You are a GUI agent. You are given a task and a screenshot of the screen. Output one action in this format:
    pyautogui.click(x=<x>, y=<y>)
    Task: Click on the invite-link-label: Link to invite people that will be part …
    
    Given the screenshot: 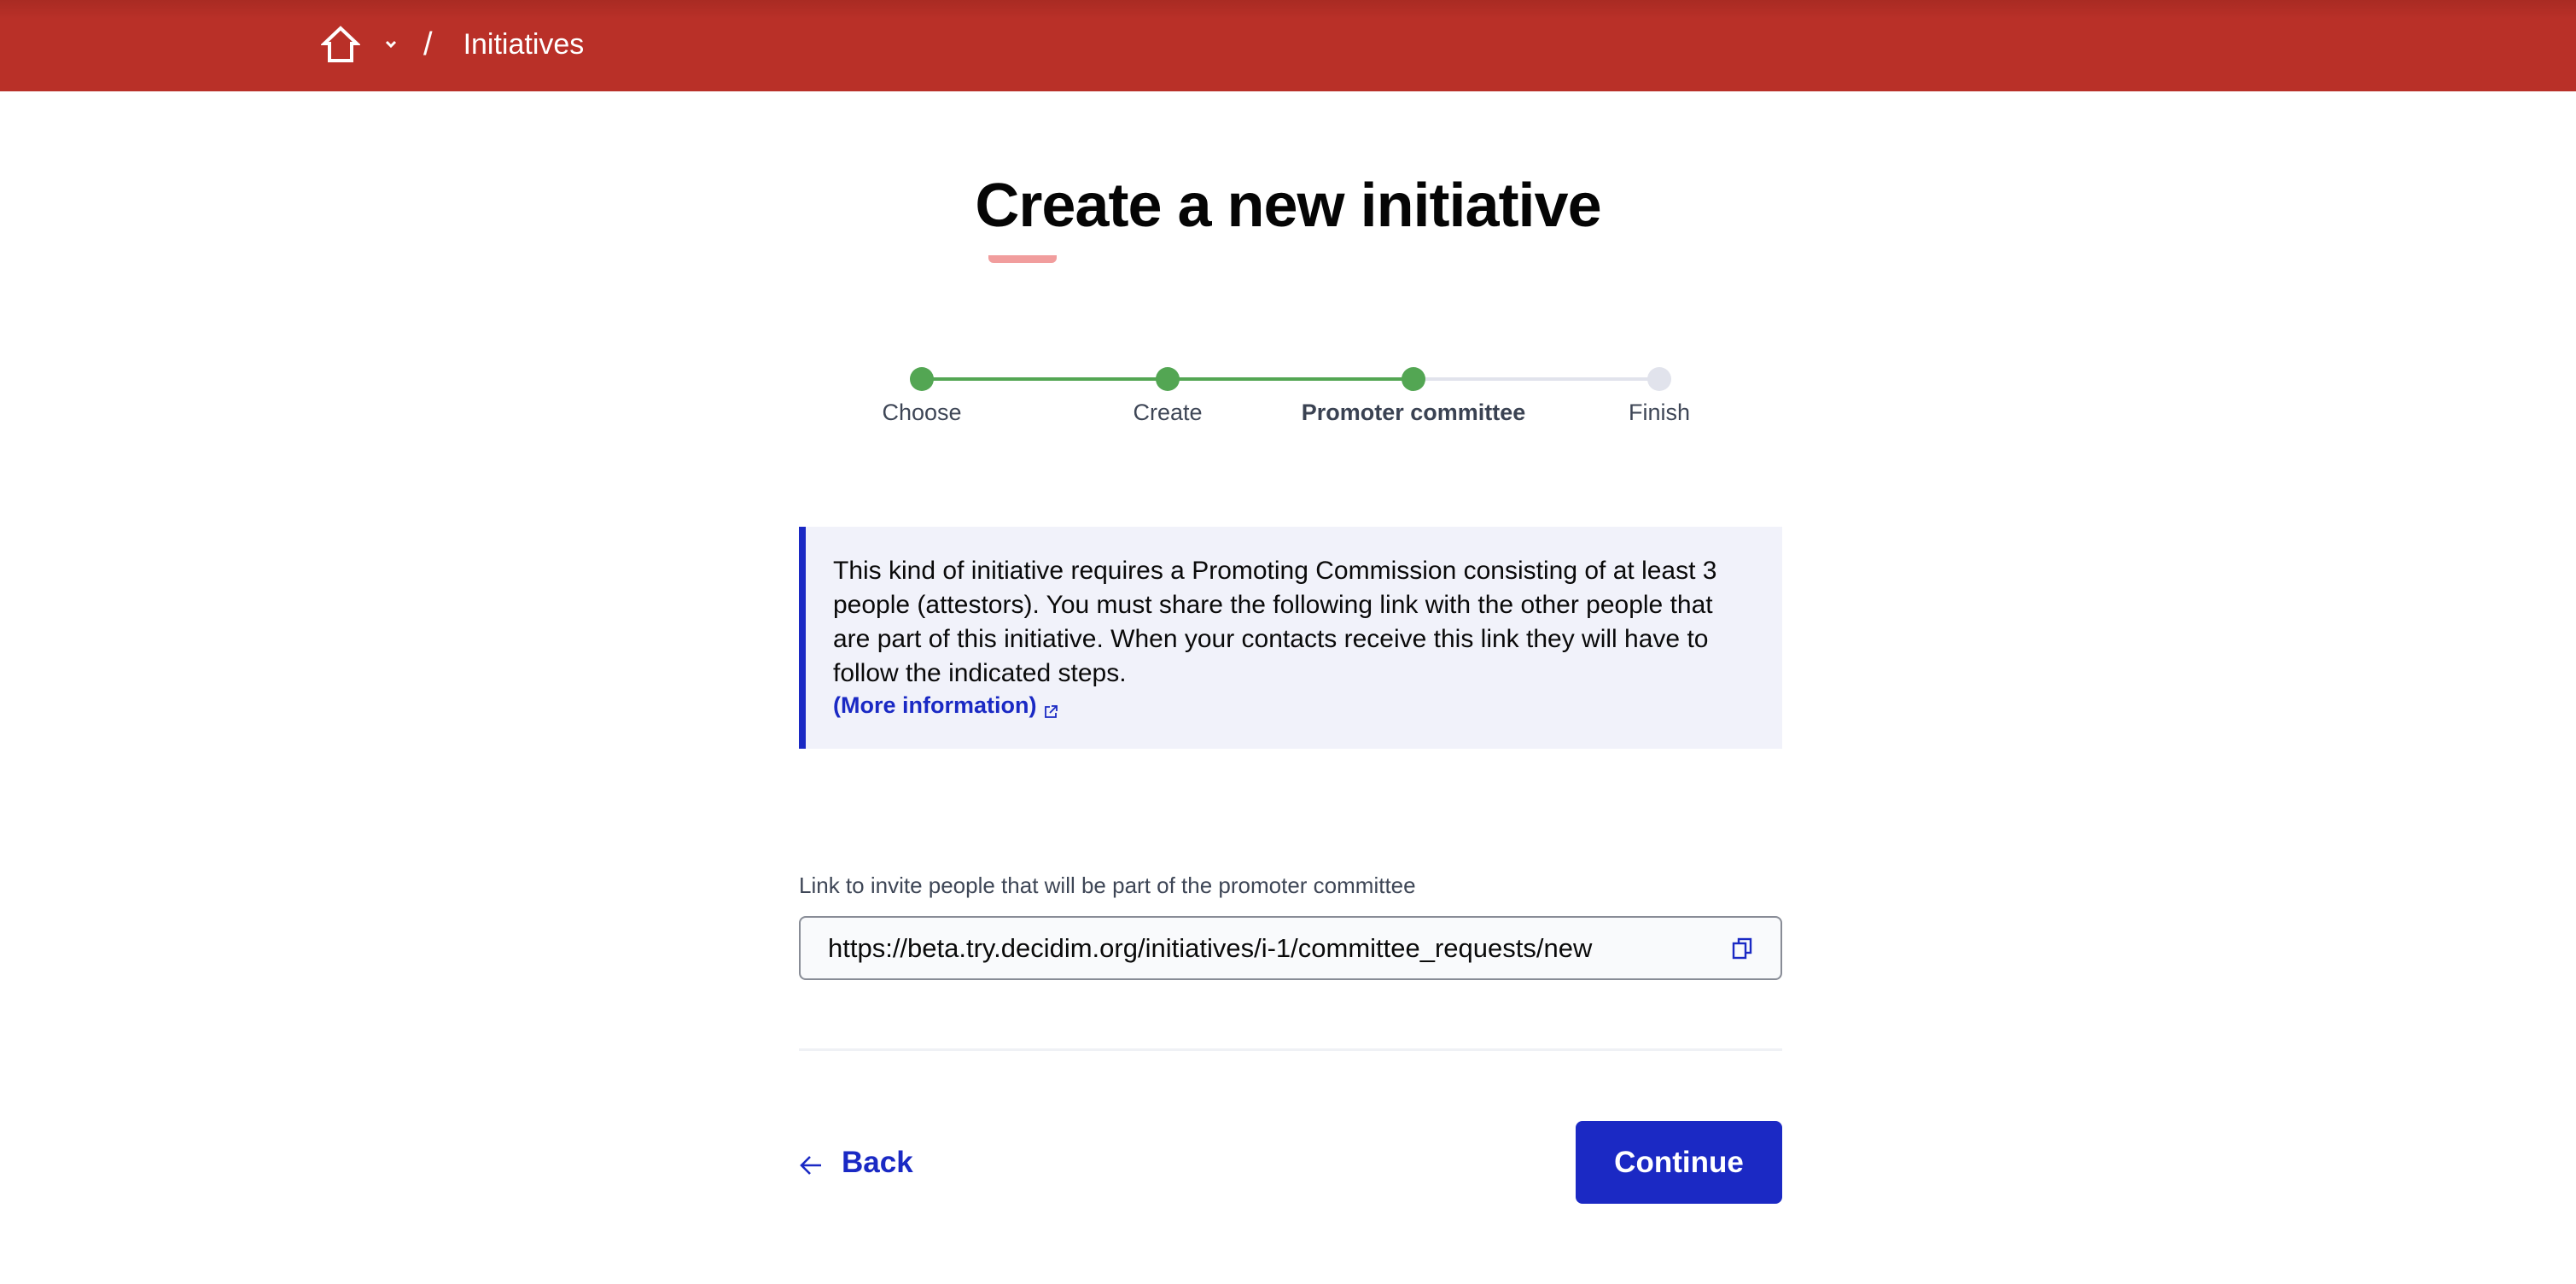 What is the action you would take?
    pyautogui.click(x=1107, y=885)
    